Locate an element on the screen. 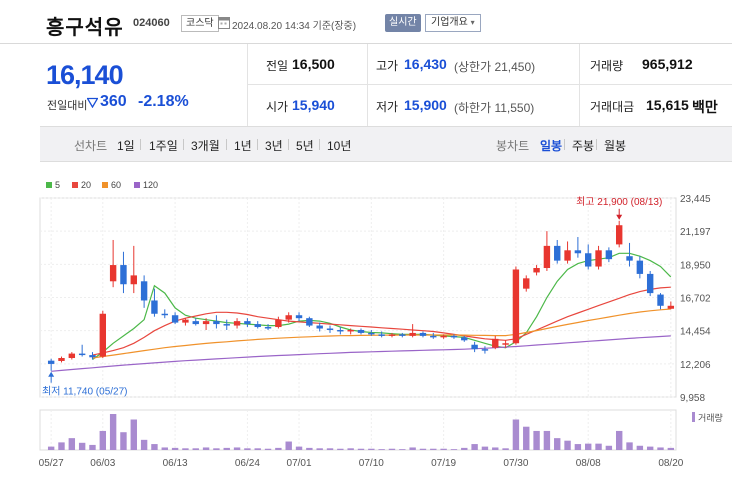 The height and width of the screenshot is (493, 732). y-tick-label: 14,454 is located at coordinates (695, 332).